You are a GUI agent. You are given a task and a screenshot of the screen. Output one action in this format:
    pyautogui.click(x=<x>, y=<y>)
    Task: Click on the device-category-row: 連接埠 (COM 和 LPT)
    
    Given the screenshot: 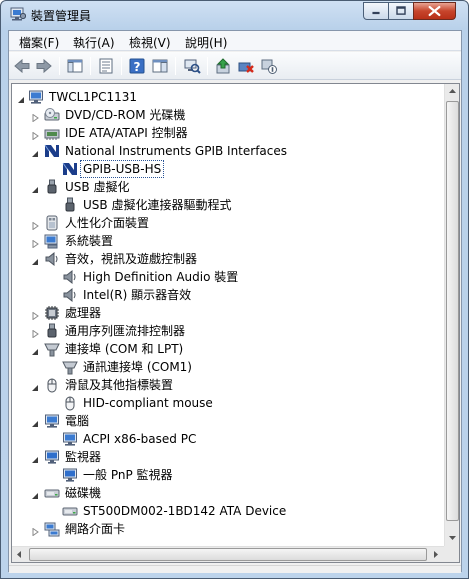 What is the action you would take?
    pyautogui.click(x=227, y=349)
    